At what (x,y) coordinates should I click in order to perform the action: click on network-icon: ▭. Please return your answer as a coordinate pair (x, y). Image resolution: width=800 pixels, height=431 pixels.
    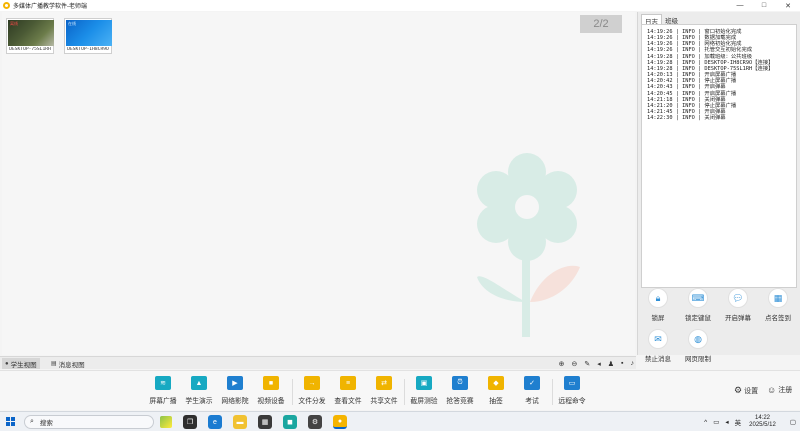
    Looking at the image, I should click on (716, 422).